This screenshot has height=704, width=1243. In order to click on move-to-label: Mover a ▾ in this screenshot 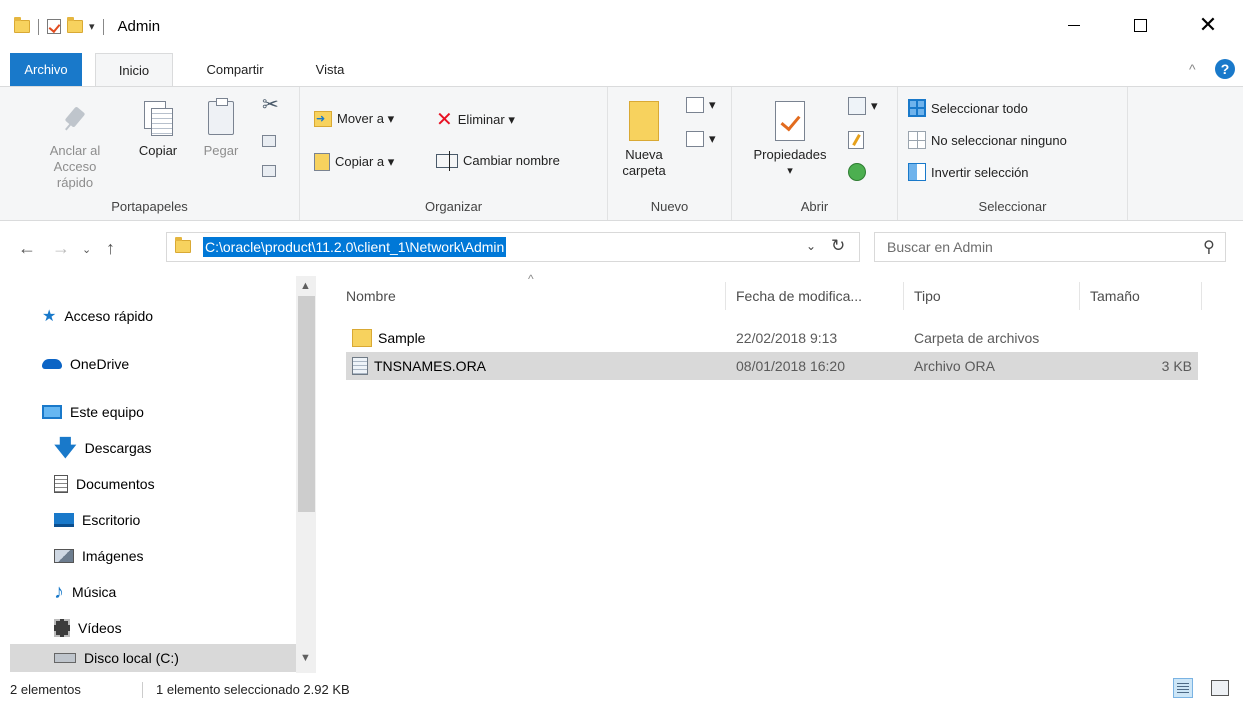, I will do `click(366, 118)`.